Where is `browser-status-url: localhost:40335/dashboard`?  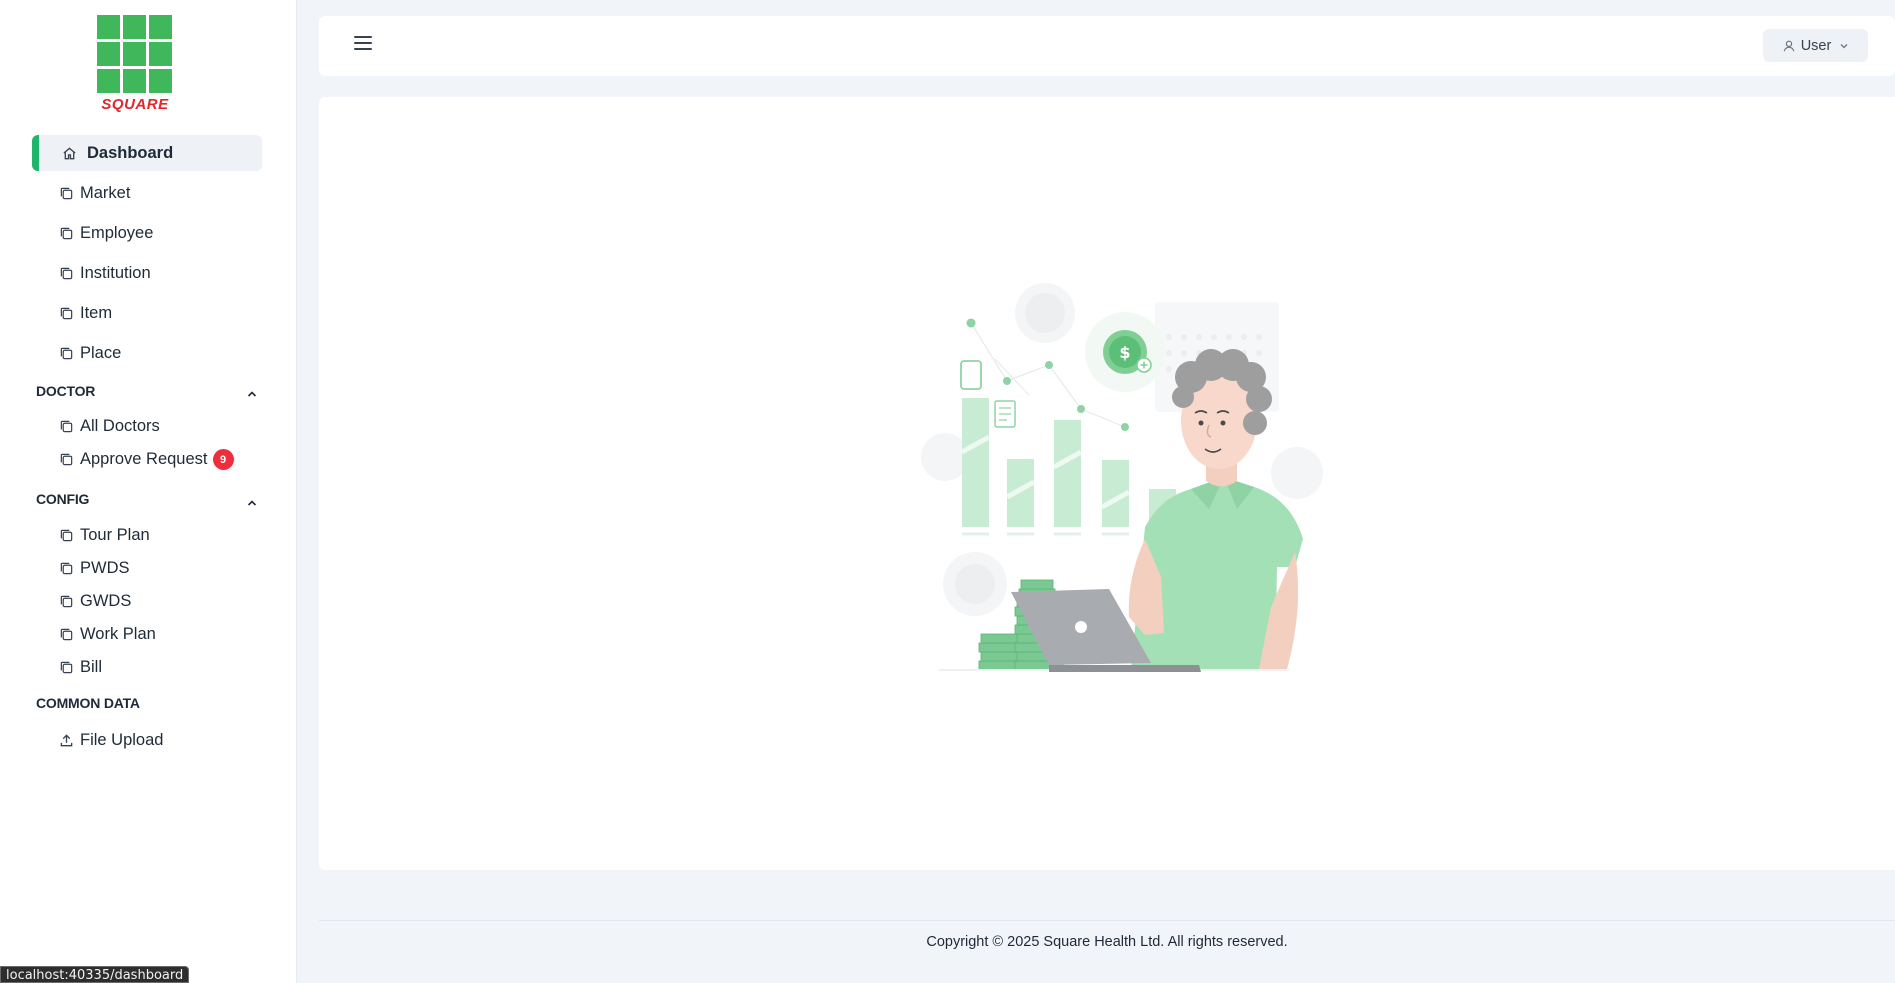 browser-status-url: localhost:40335/dashboard is located at coordinates (95, 974).